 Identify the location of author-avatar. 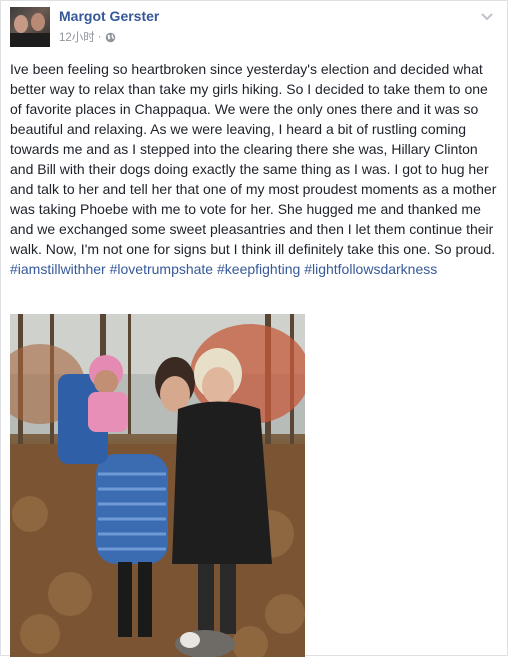
(30, 27).